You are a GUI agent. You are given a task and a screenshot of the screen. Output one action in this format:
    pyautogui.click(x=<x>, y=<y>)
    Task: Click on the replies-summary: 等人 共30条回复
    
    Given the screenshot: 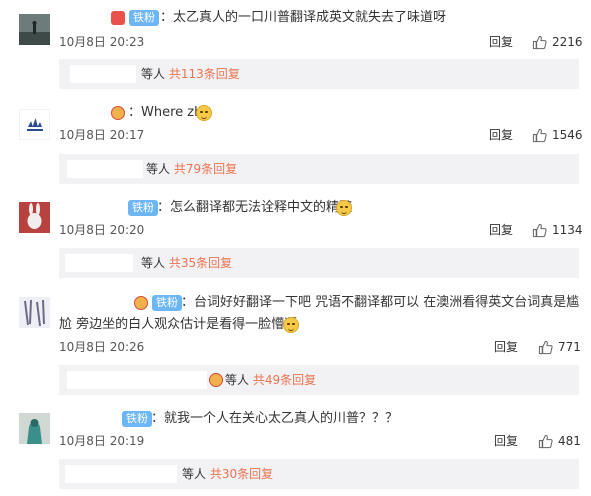 What is the action you would take?
    pyautogui.click(x=319, y=474)
    